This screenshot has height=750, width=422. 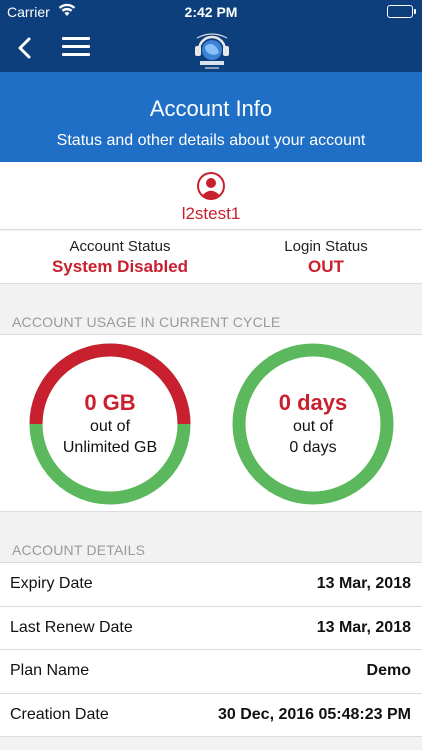 What do you see at coordinates (211, 108) in the screenshot?
I see `page-title: Account Info` at bounding box center [211, 108].